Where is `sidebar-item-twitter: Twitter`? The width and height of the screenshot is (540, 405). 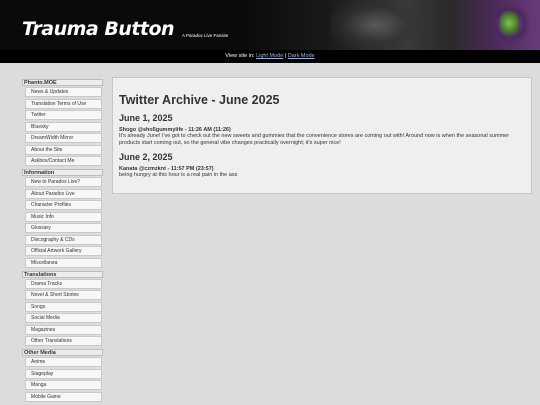
sidebar-item-twitter: Twitter is located at coordinates (63, 115).